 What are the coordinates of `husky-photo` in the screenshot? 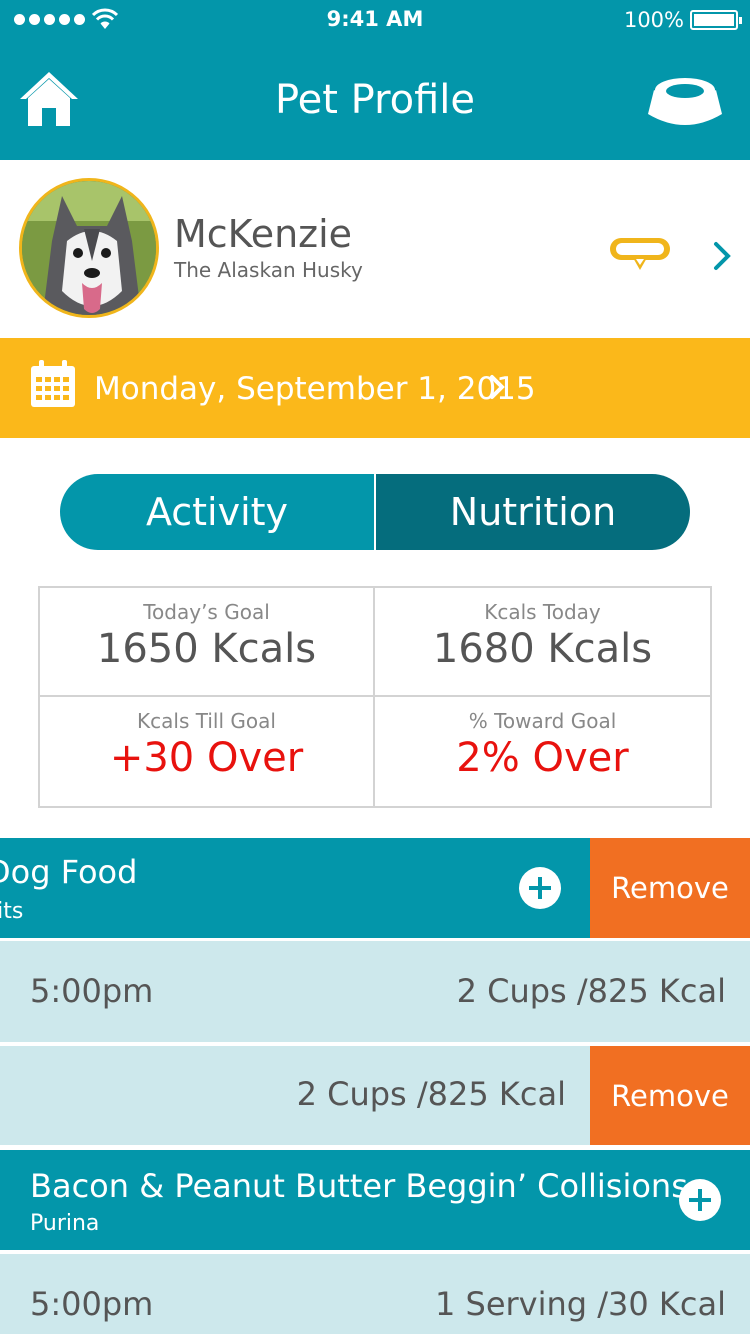 It's located at (89, 248).